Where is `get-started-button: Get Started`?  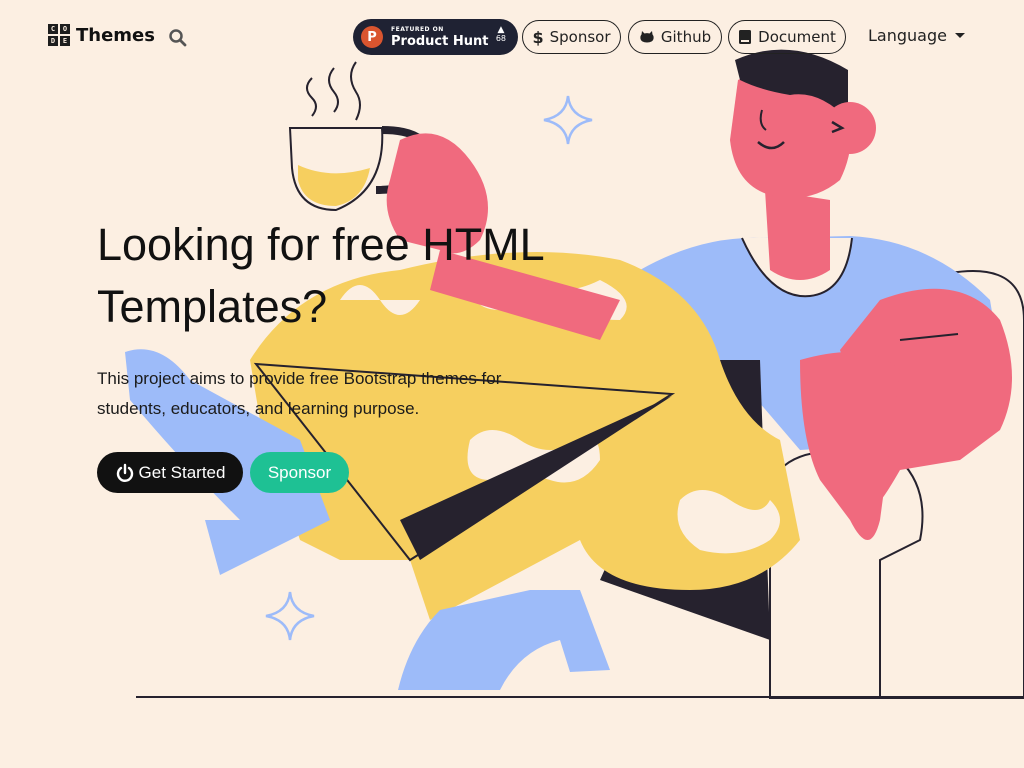 get-started-button: Get Started is located at coordinates (170, 472).